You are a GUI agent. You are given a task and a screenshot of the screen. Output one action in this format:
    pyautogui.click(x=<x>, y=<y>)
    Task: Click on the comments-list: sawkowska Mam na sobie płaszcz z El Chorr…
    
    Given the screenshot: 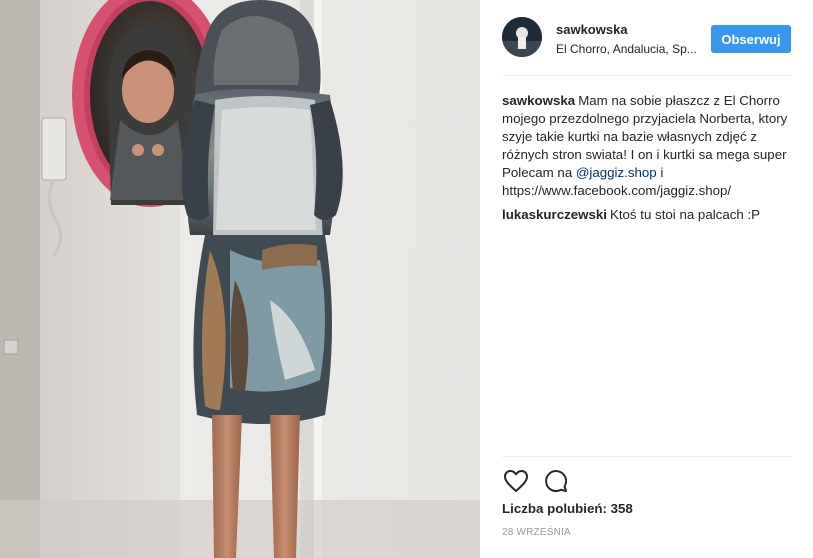 What is the action you would take?
    pyautogui.click(x=647, y=161)
    